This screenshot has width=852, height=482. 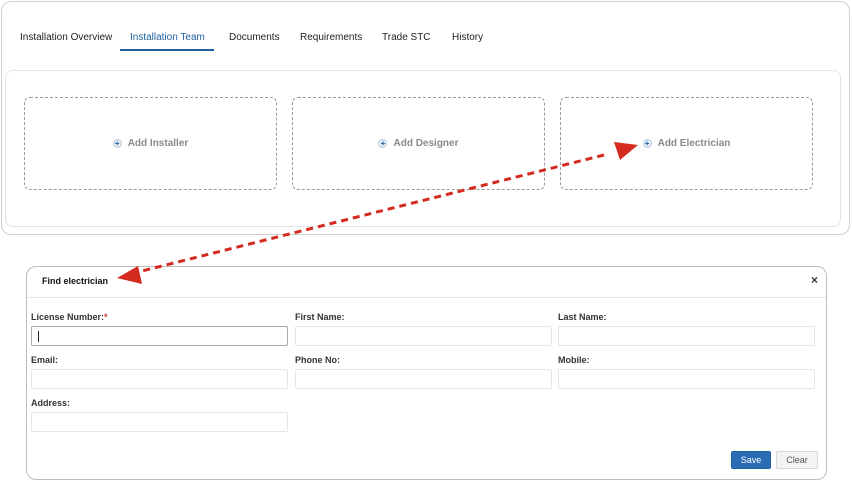 What do you see at coordinates (814, 280) in the screenshot?
I see `close-icon: ×` at bounding box center [814, 280].